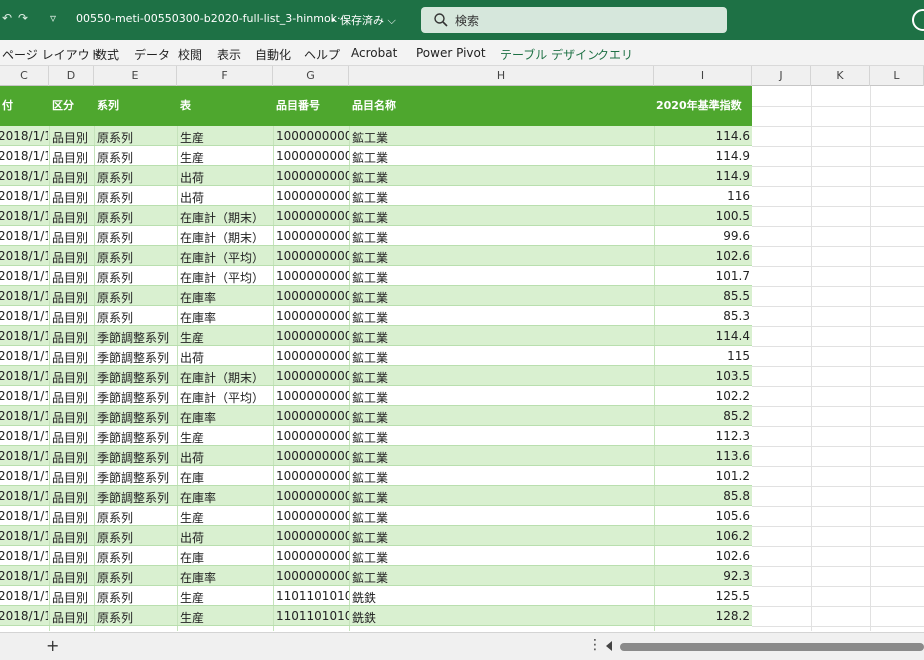 This screenshot has width=924, height=660. What do you see at coordinates (703, 416) in the screenshot?
I see `cell-index: 85.2` at bounding box center [703, 416].